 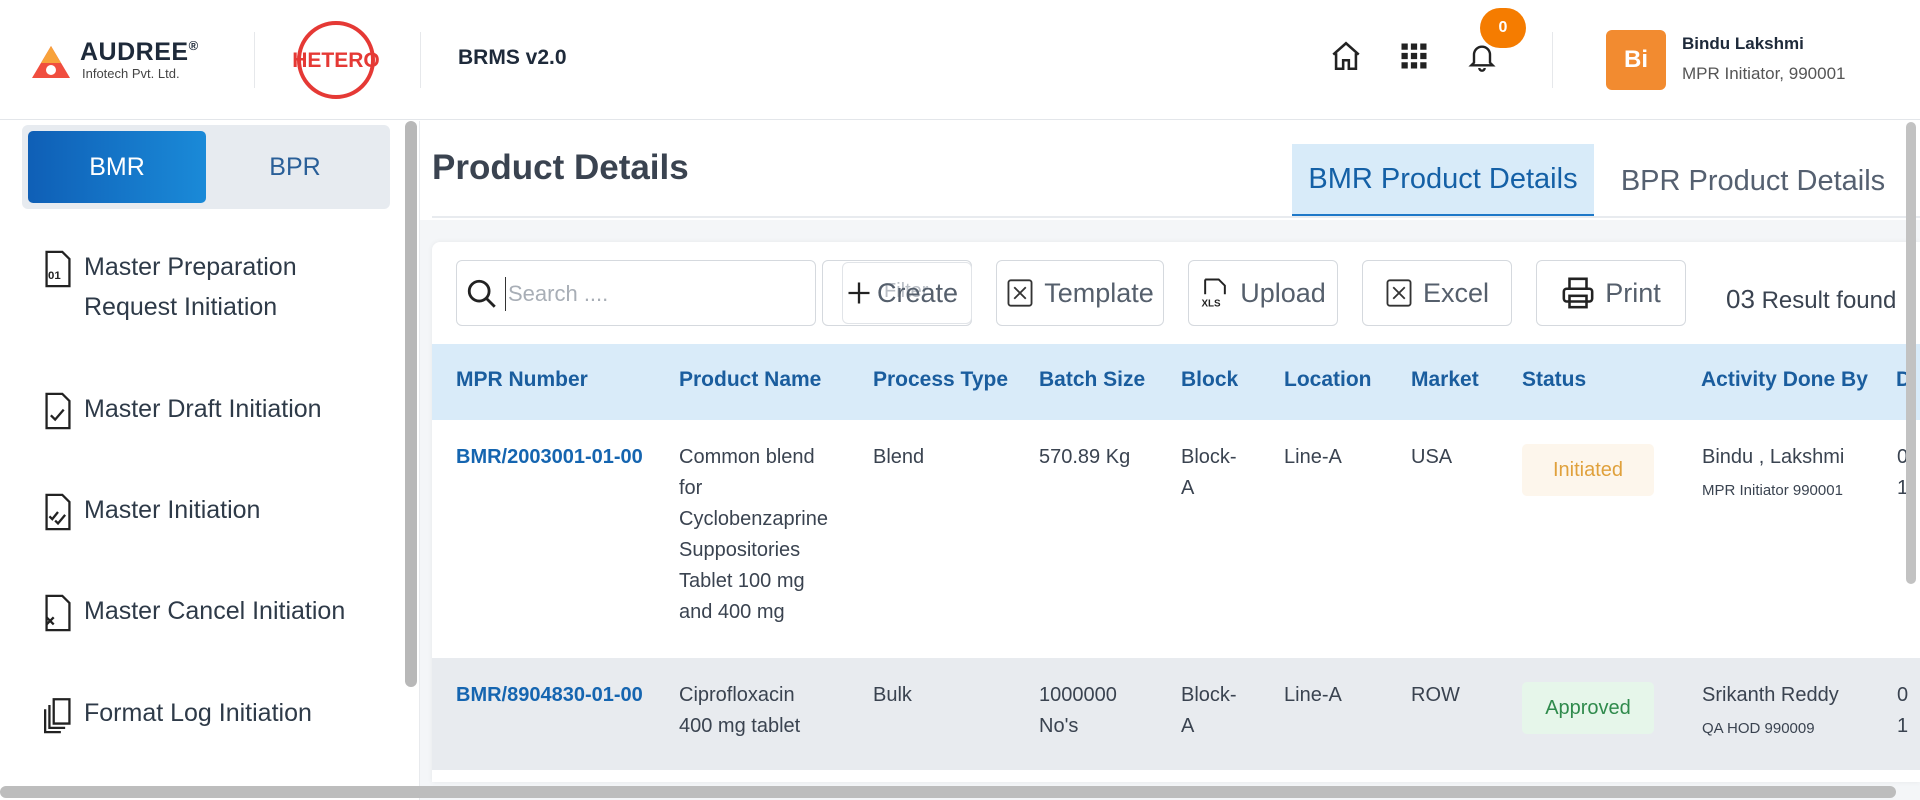 I want to click on excel-label: Excel, so click(x=1456, y=292).